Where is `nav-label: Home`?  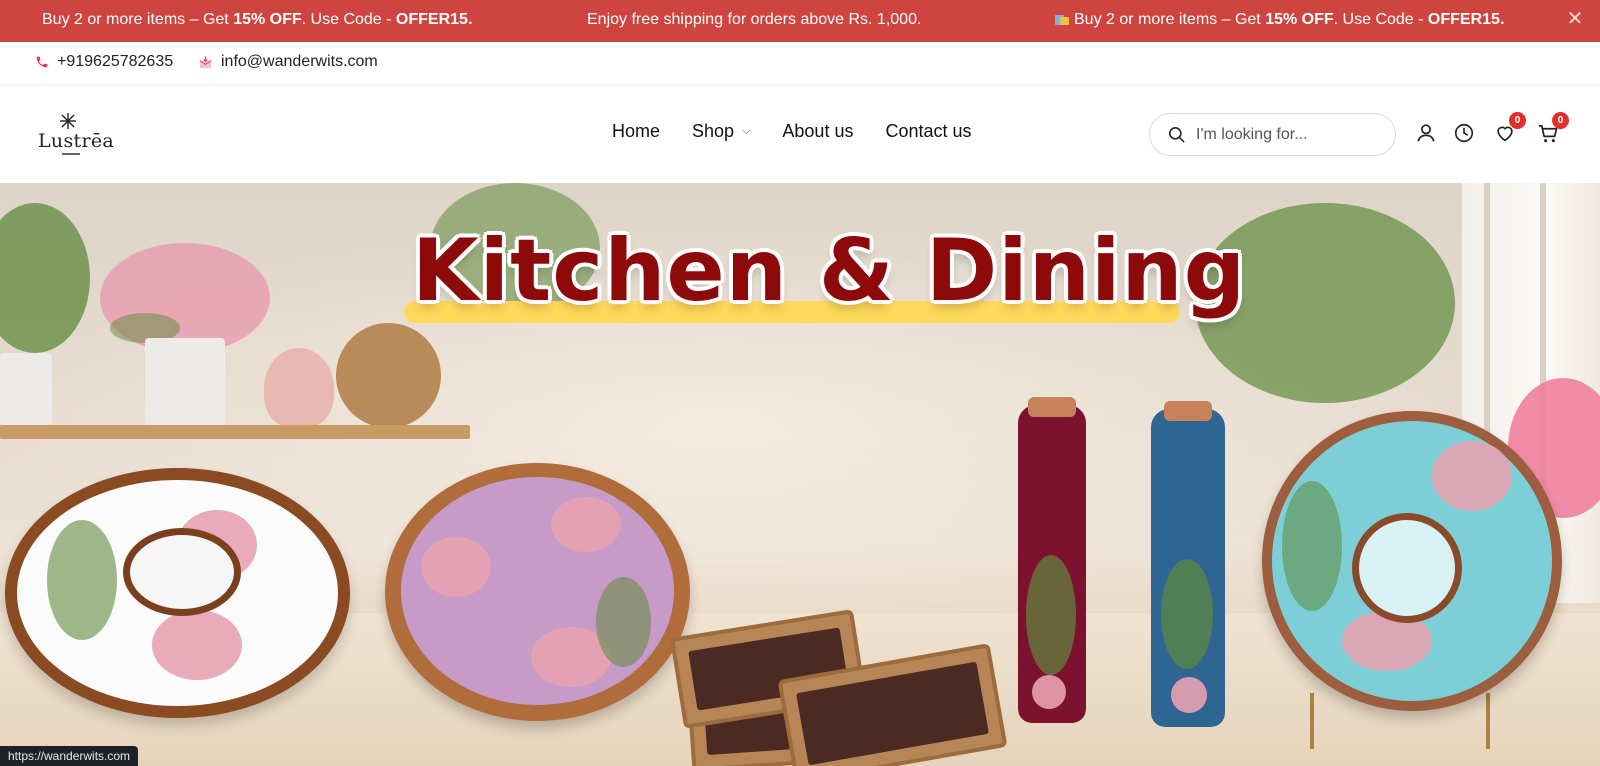
nav-label: Home is located at coordinates (636, 131).